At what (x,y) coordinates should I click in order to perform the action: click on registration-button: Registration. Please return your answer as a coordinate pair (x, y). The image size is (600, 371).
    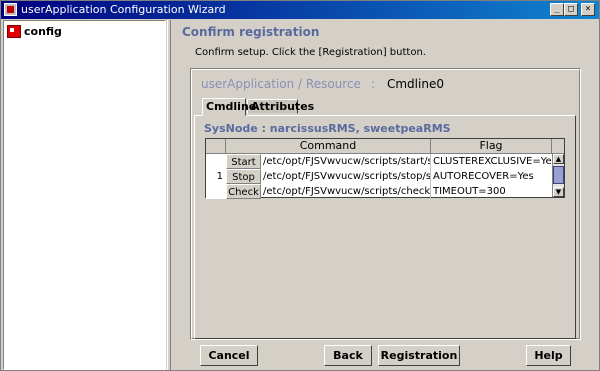
    Looking at the image, I should click on (419, 355).